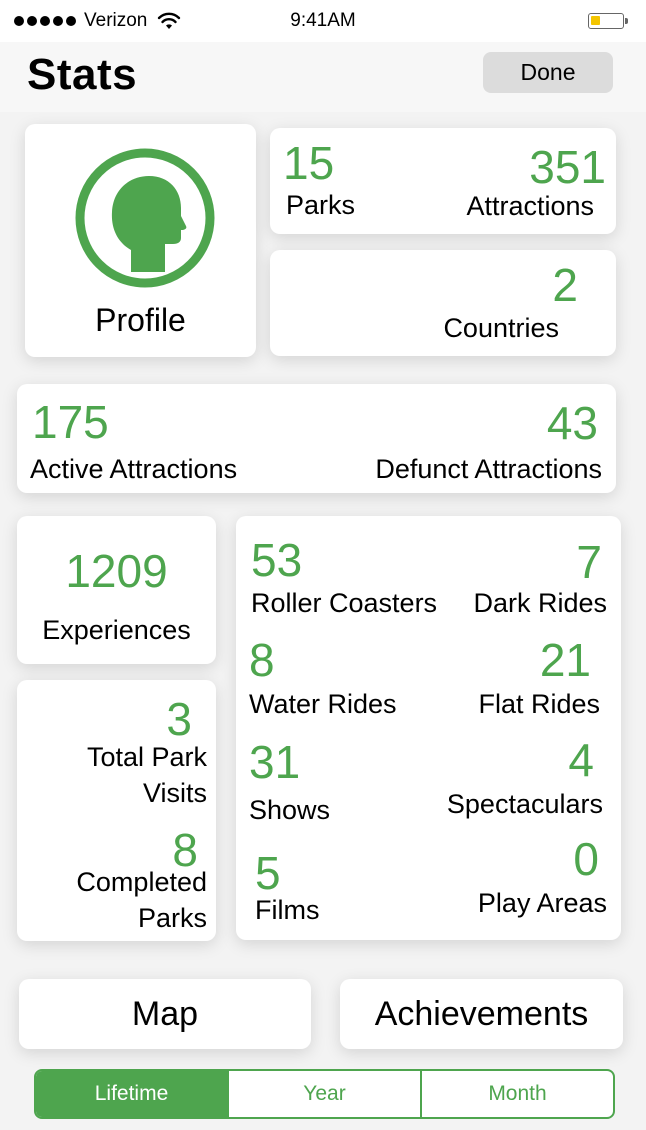 This screenshot has height=1130, width=646. Describe the element at coordinates (565, 285) in the screenshot. I see `countries-count: 2` at that location.